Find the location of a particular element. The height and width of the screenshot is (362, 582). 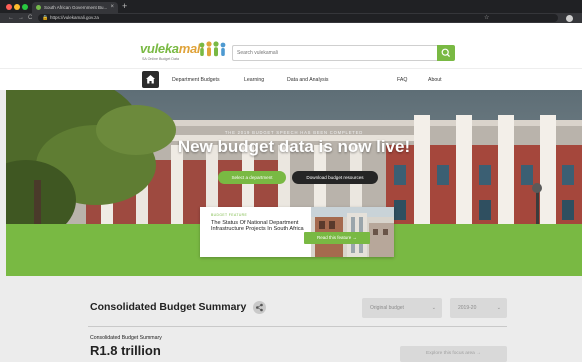

home-icon is located at coordinates (150, 79).